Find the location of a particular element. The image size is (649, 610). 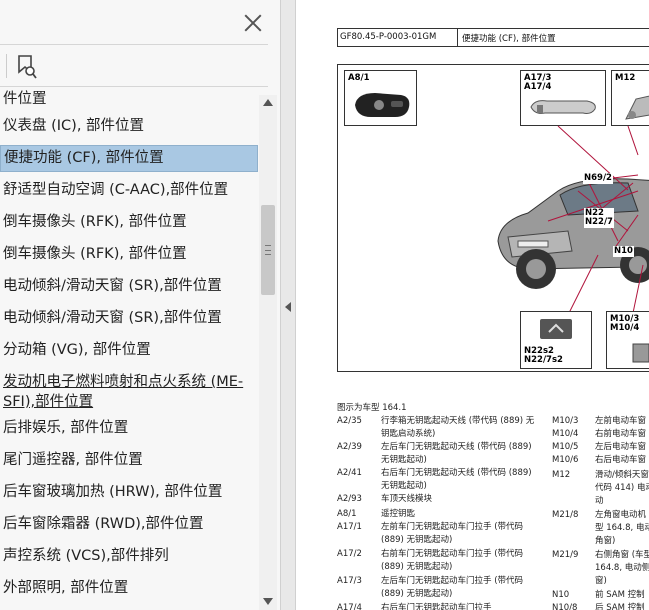

inset-switch: N22s2 N22/7s2 is located at coordinates (556, 340).